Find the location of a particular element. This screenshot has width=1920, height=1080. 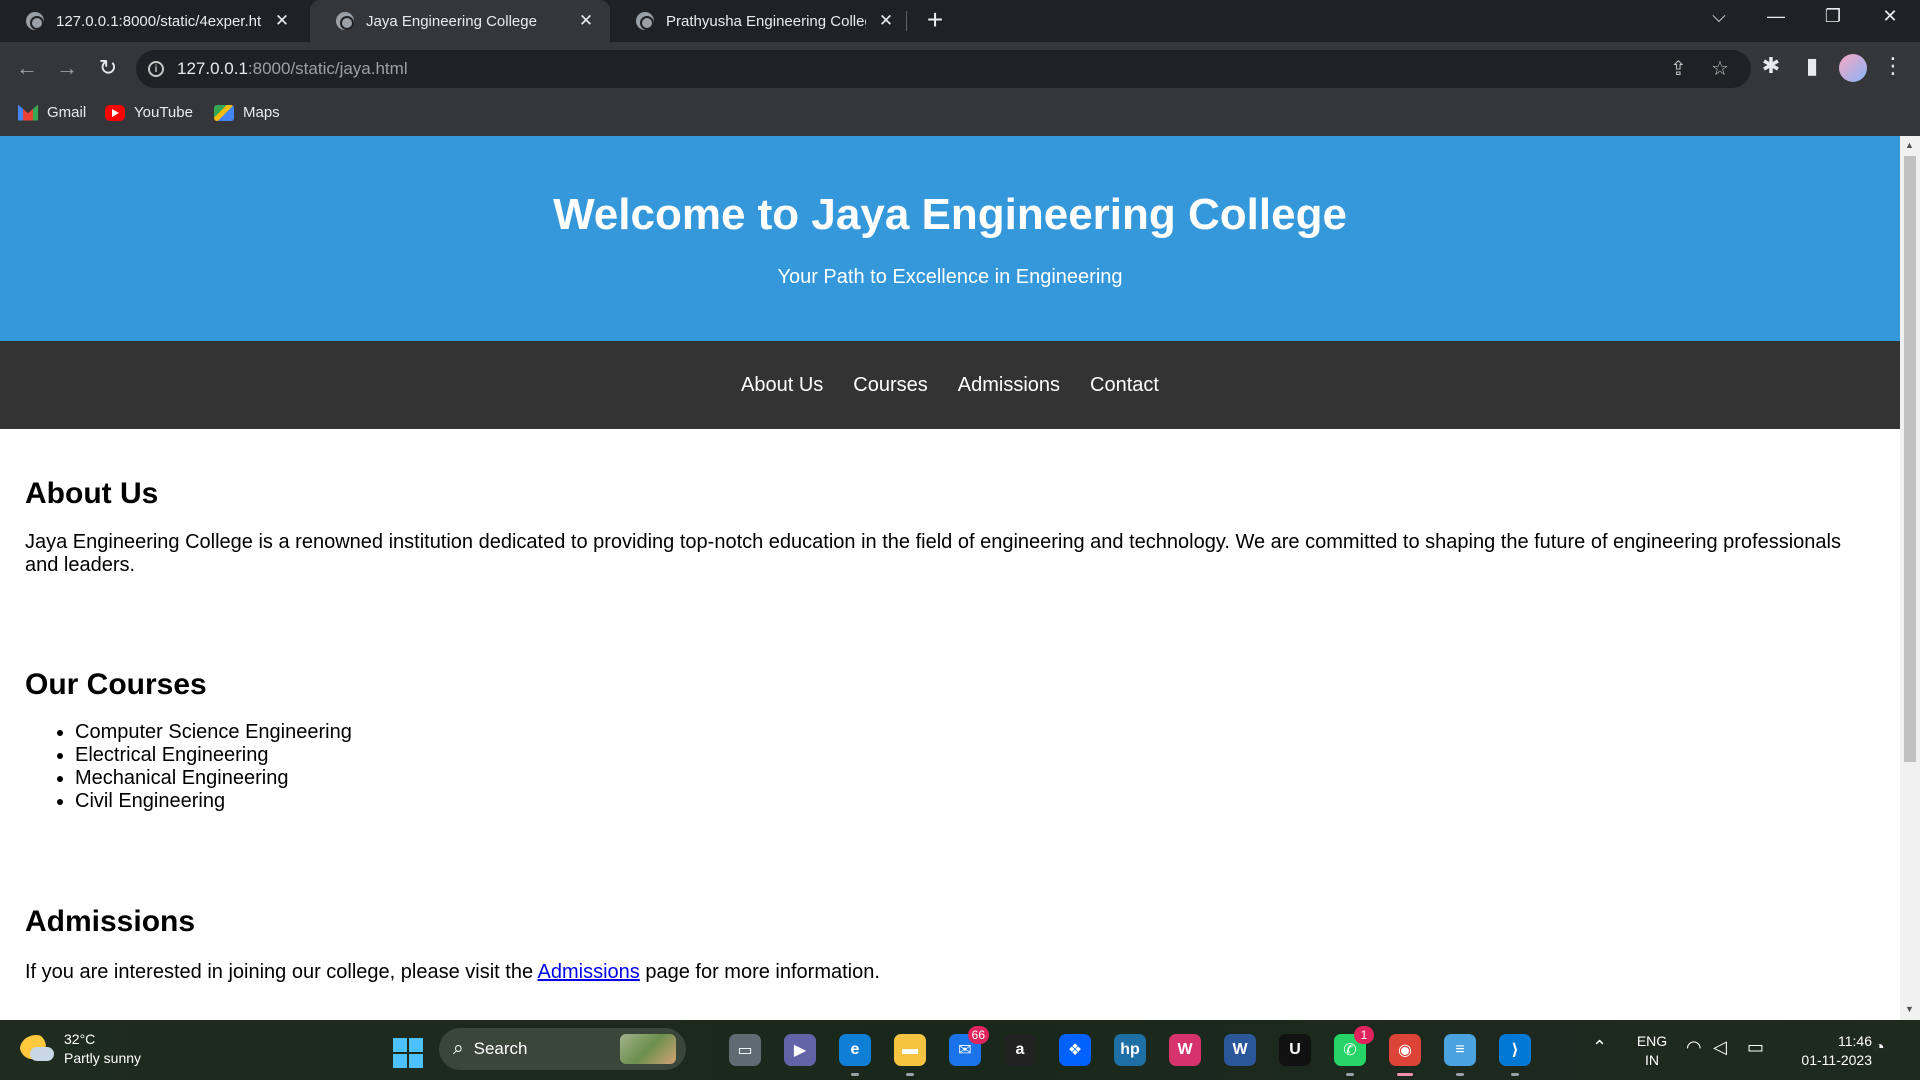

nav-link-admissions: Admissions is located at coordinates (1009, 385).